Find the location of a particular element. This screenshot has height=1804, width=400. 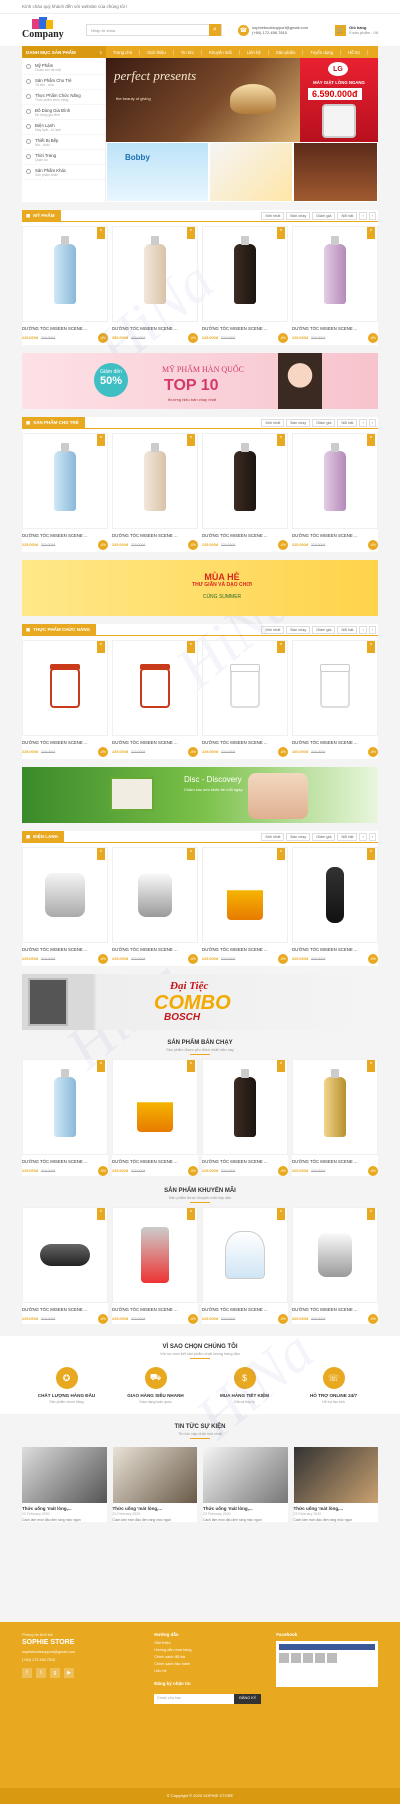

sidebar-item: Mỹ Phẩm Chăm sóc da mặt is located at coordinates (63, 67).